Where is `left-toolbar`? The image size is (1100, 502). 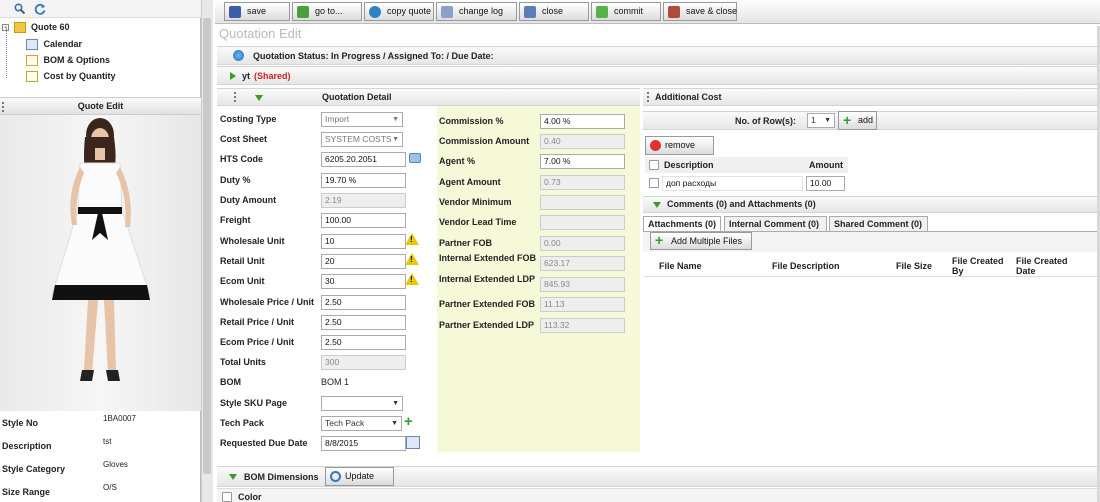
left-toolbar is located at coordinates (100, 9).